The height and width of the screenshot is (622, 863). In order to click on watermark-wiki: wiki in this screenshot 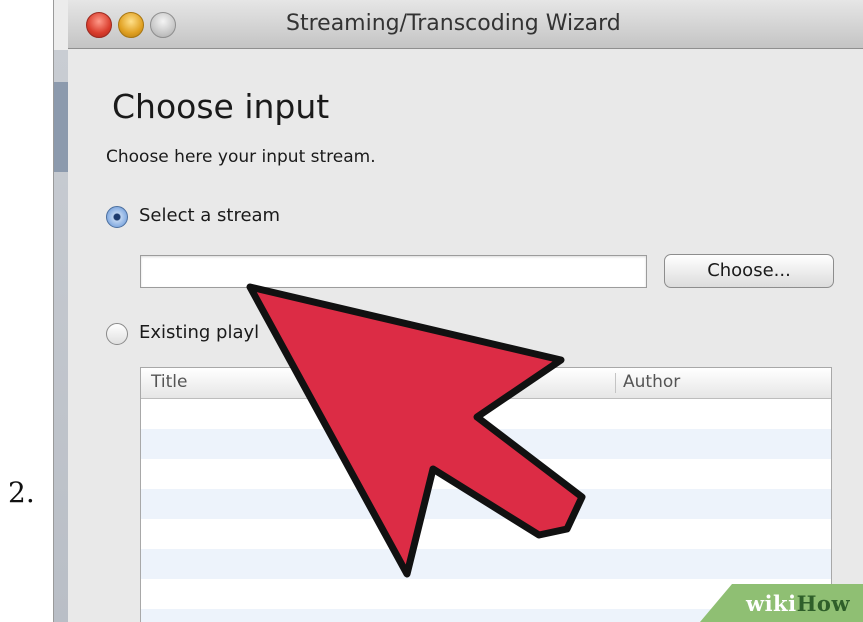, I will do `click(771, 603)`.